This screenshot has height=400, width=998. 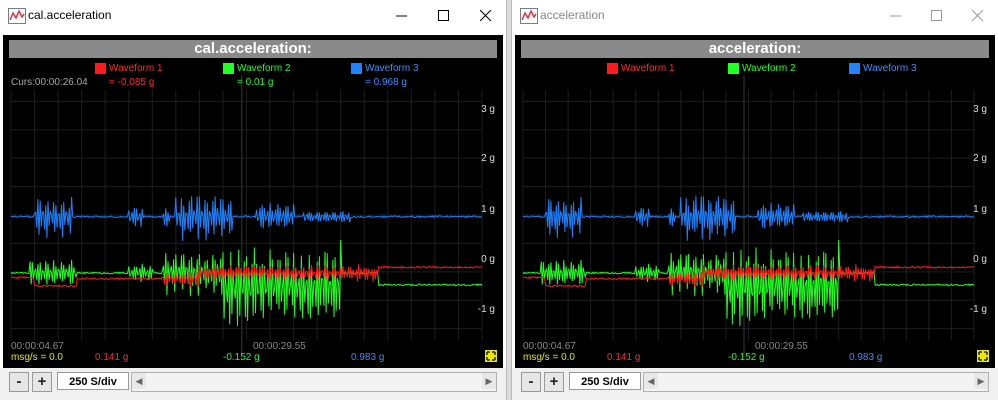 I want to click on channel-header: cal.acceleration:, so click(x=253, y=49).